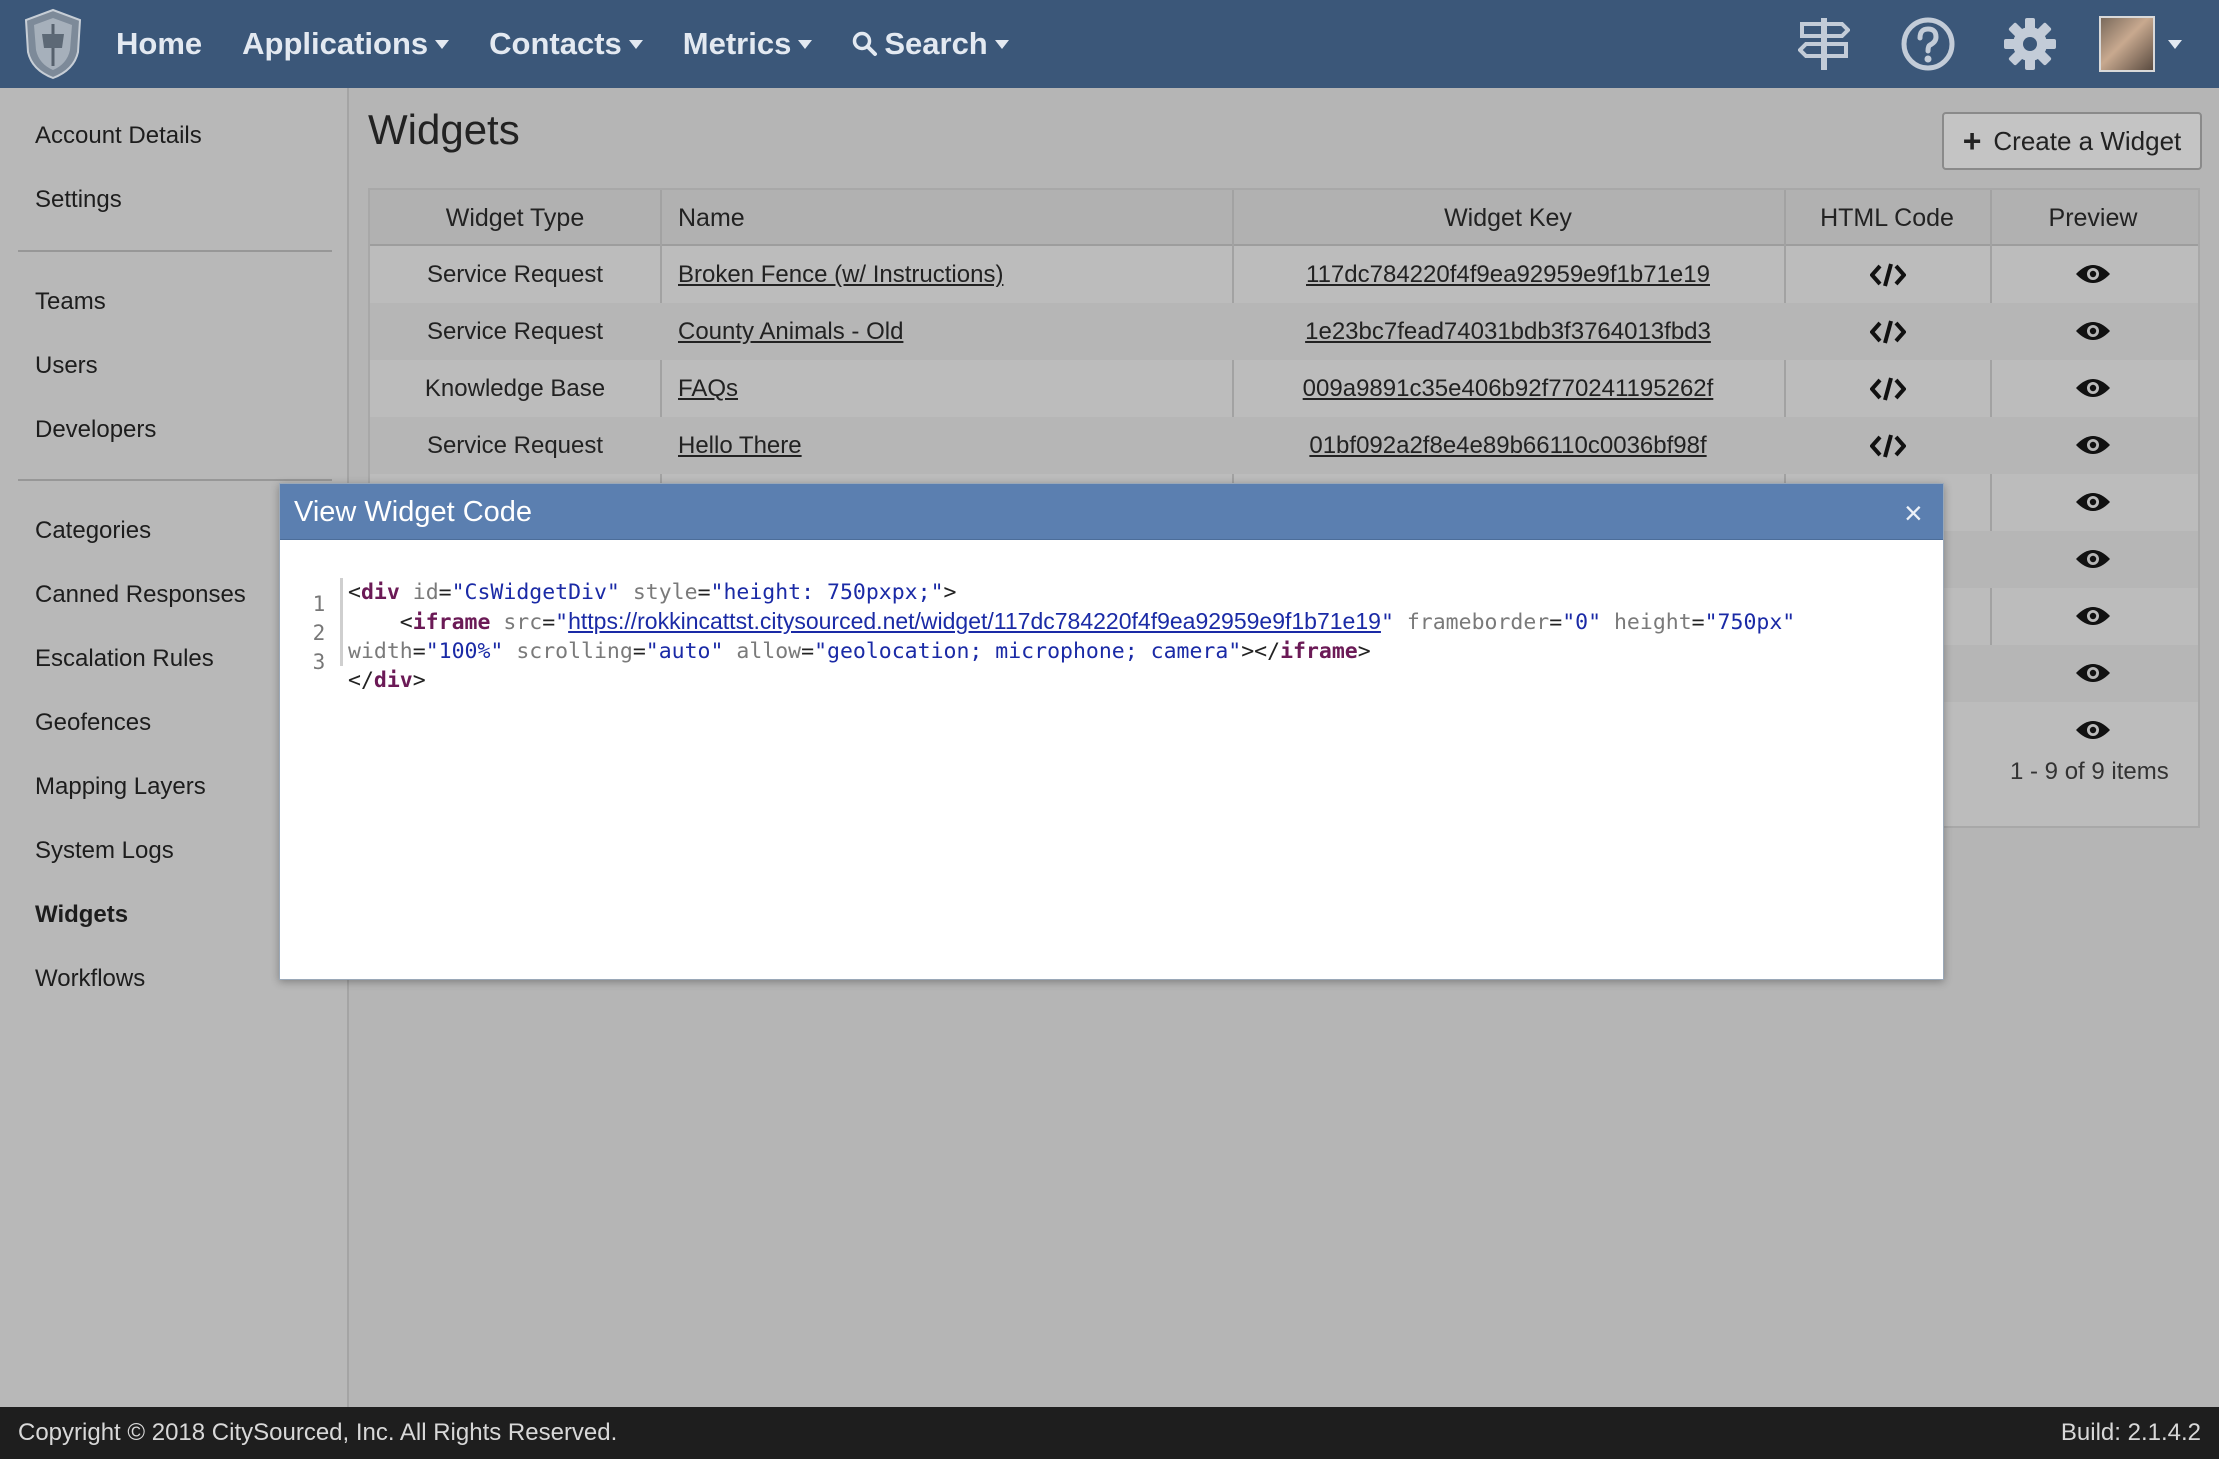 Image resolution: width=2219 pixels, height=1459 pixels. What do you see at coordinates (66, 366) in the screenshot?
I see `sidebar-item-users: Users` at bounding box center [66, 366].